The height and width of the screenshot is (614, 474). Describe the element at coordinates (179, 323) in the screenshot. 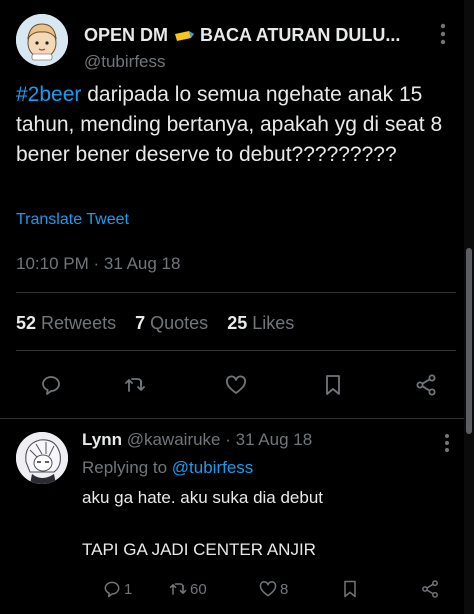

I see `quotes-label: Quotes` at that location.